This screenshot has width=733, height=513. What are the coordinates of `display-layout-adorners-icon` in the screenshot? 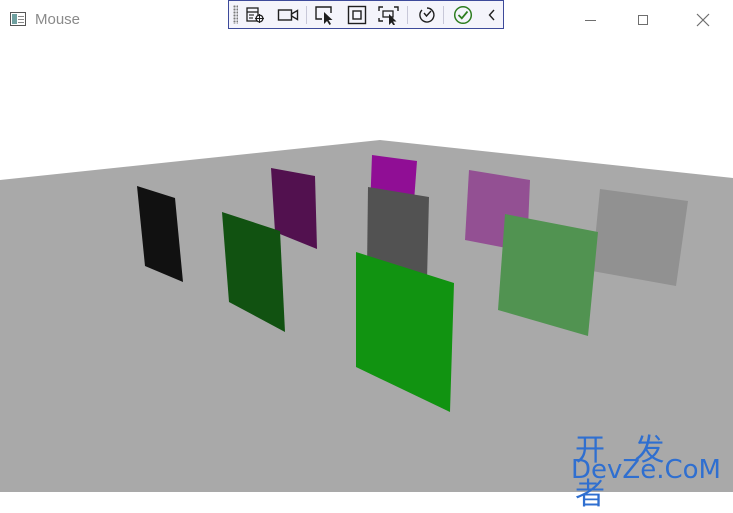 It's located at (357, 15).